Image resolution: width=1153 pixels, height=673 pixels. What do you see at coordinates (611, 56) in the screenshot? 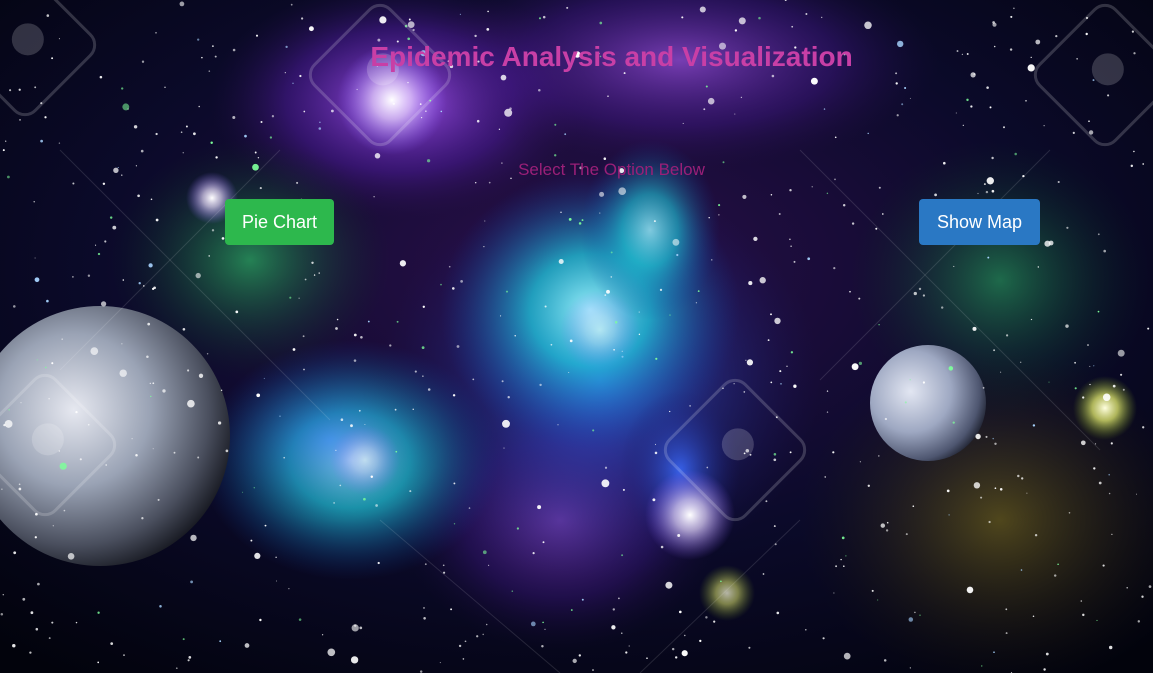
I see `page-title: Epidemic Analysis and Visualization` at bounding box center [611, 56].